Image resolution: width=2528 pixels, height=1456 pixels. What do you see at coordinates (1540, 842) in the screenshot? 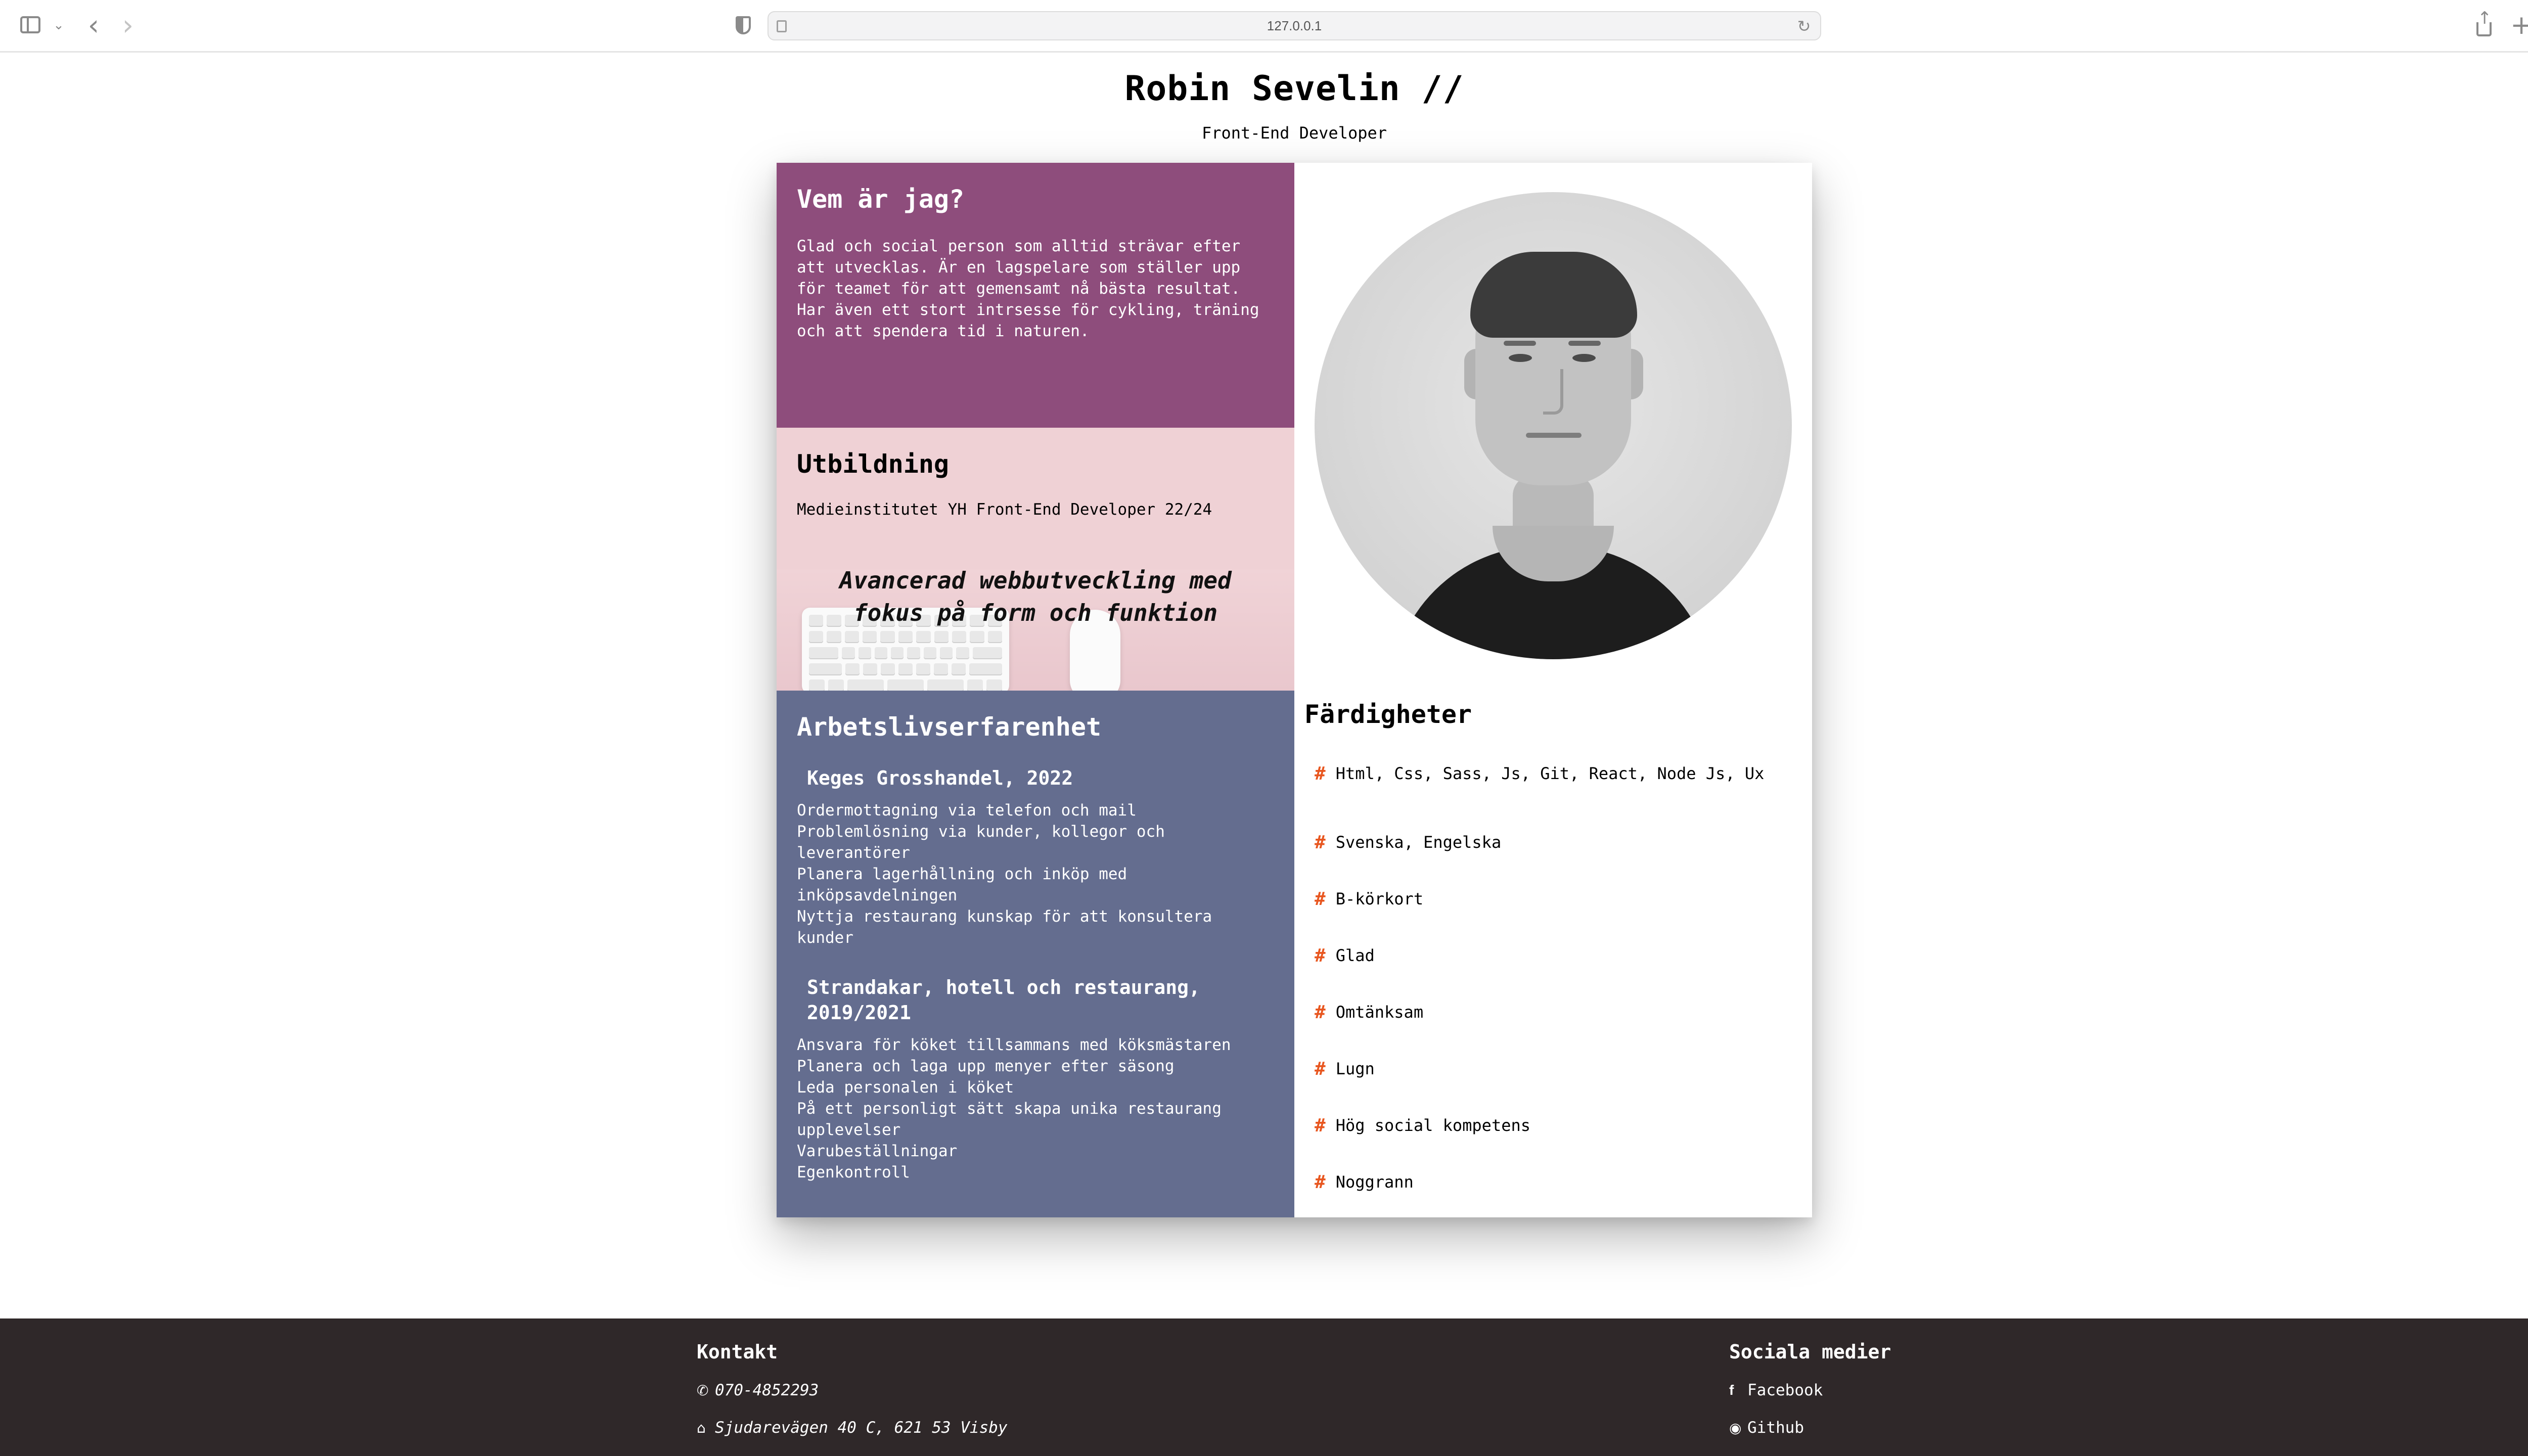
I see `skill-item: # Svenska, Engelska` at bounding box center [1540, 842].